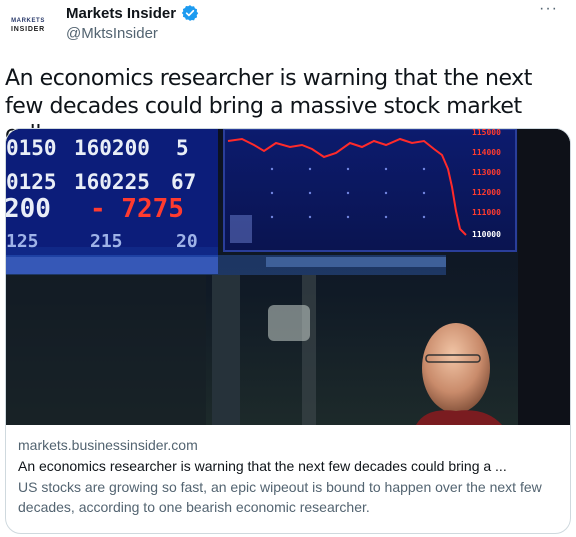 The width and height of the screenshot is (576, 537). What do you see at coordinates (486, 152) in the screenshot?
I see `price-label-1: 114000` at bounding box center [486, 152].